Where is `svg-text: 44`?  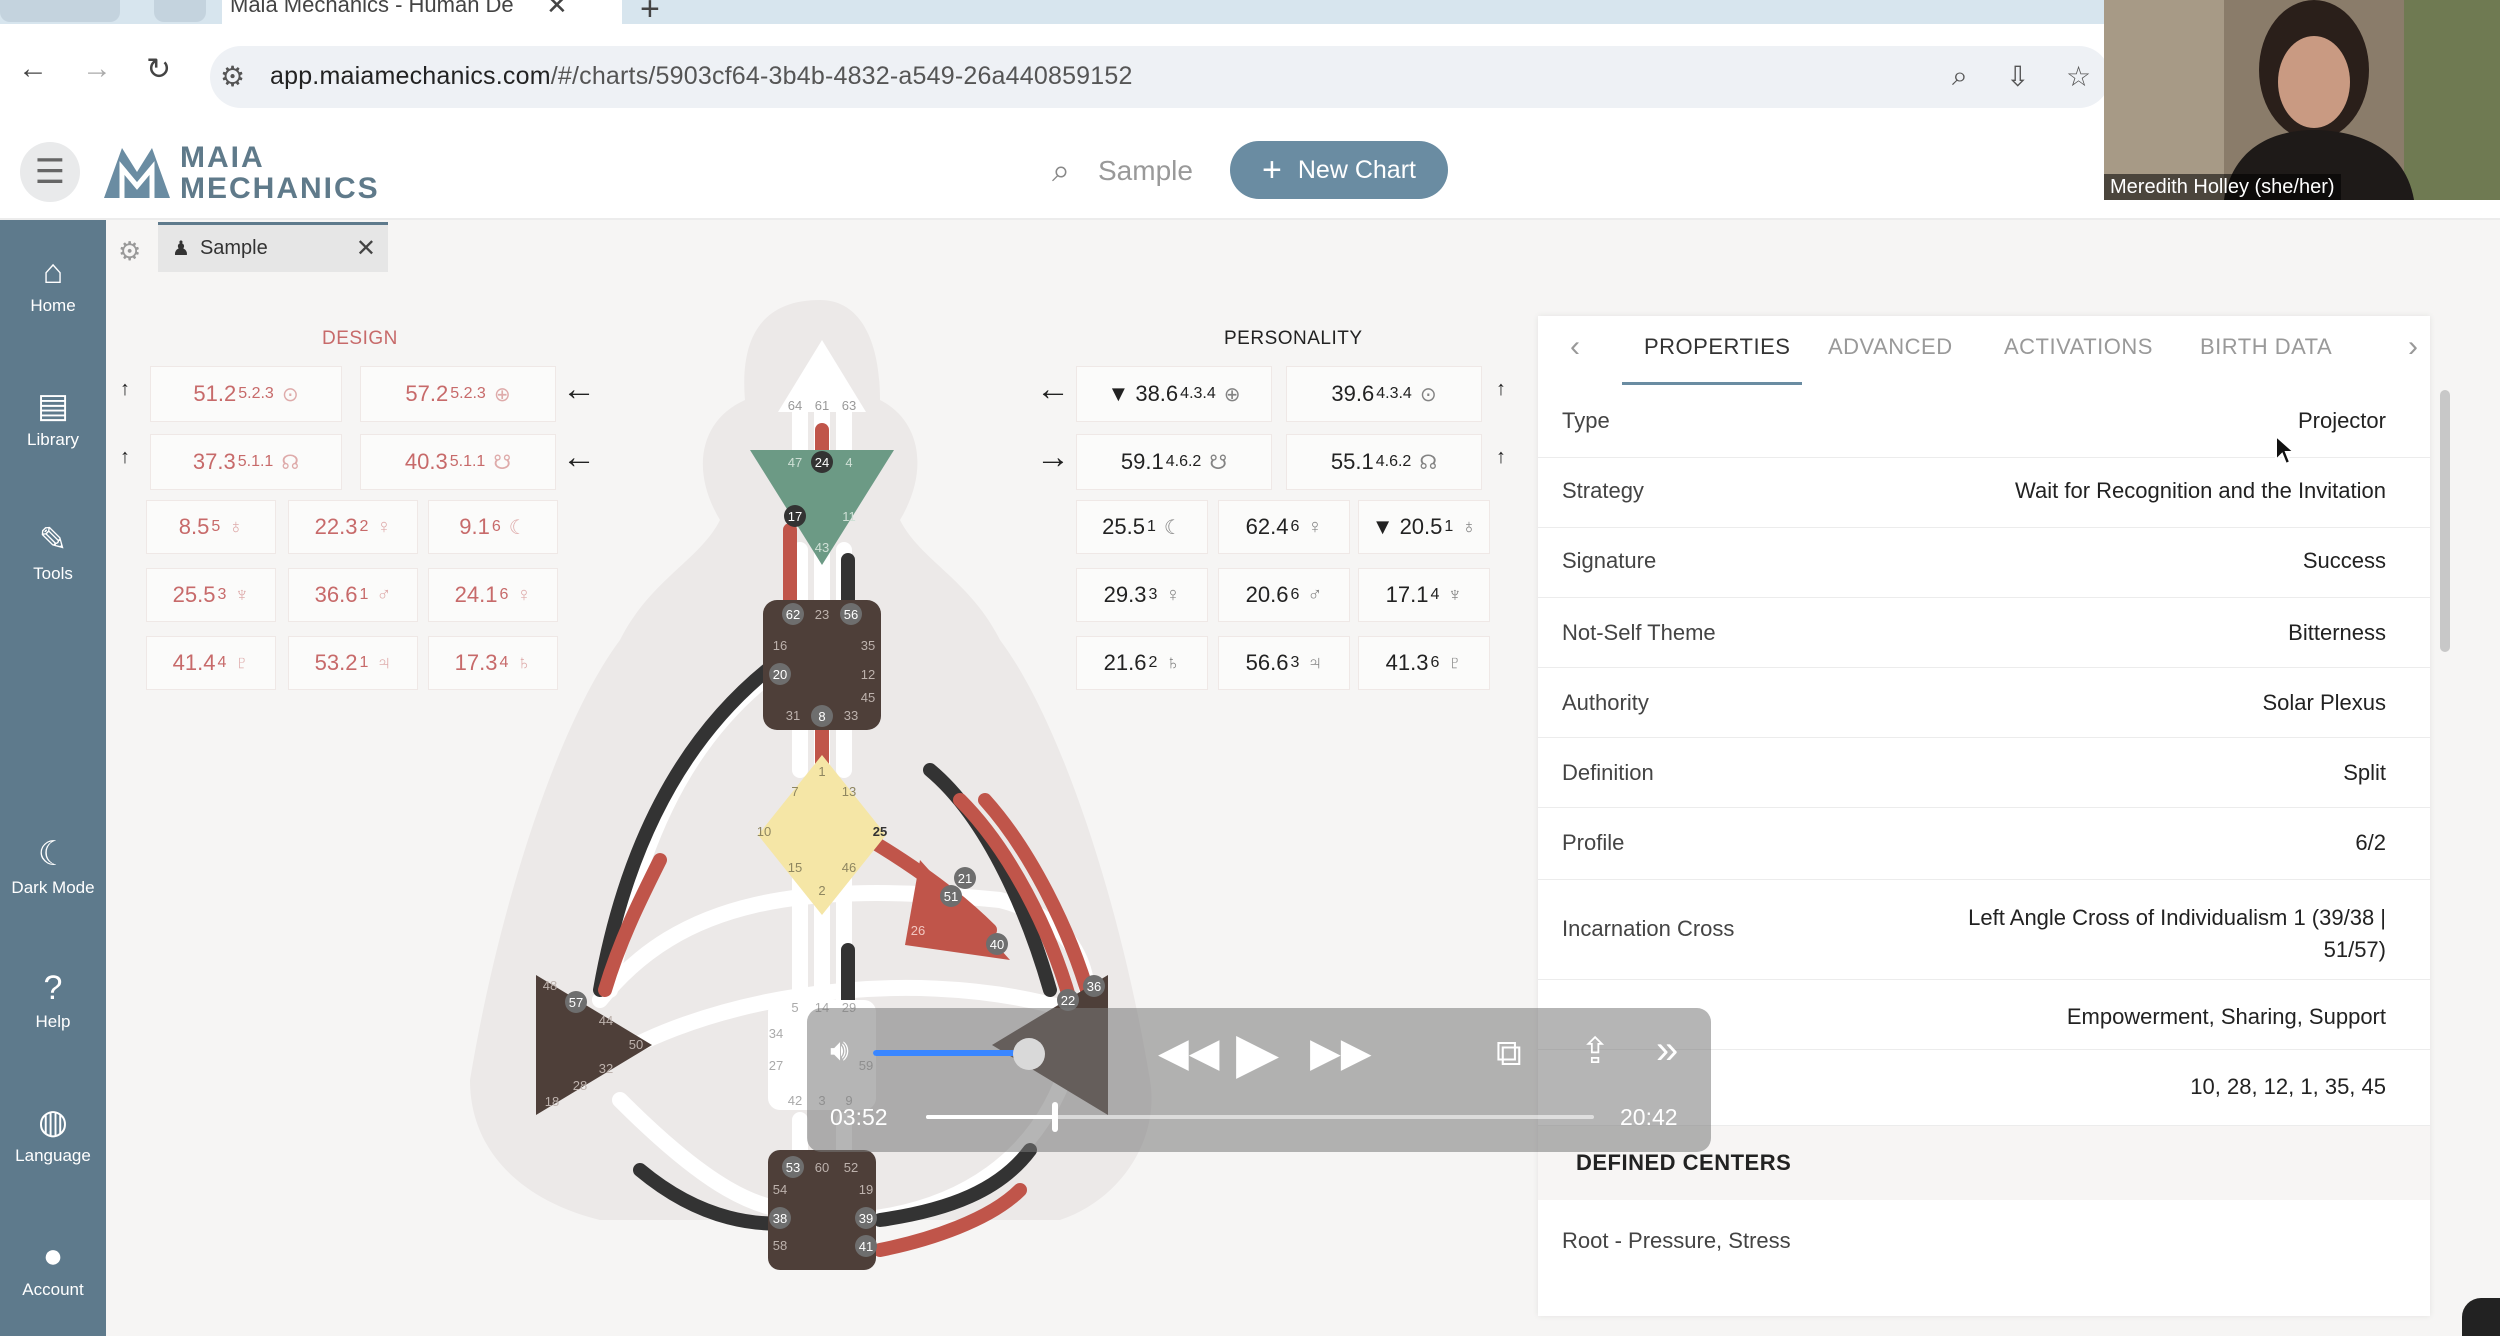 svg-text: 44 is located at coordinates (606, 1020).